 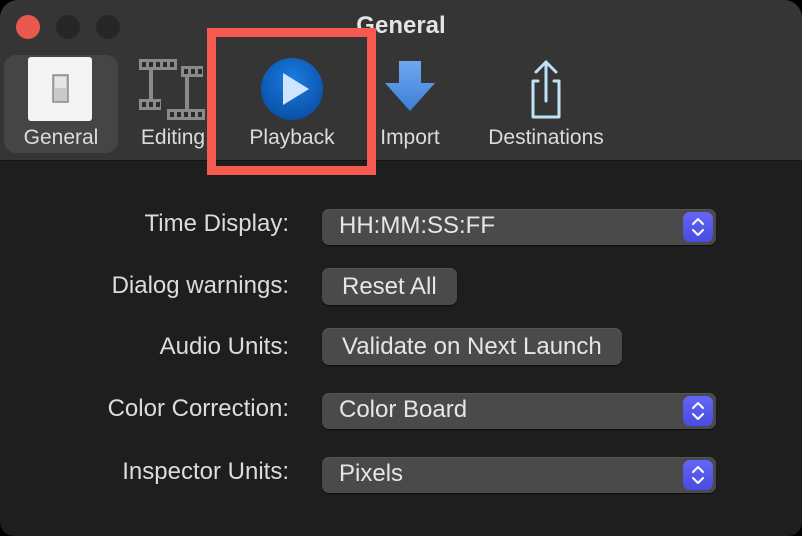 What do you see at coordinates (61, 89) in the screenshot?
I see `switch-icon` at bounding box center [61, 89].